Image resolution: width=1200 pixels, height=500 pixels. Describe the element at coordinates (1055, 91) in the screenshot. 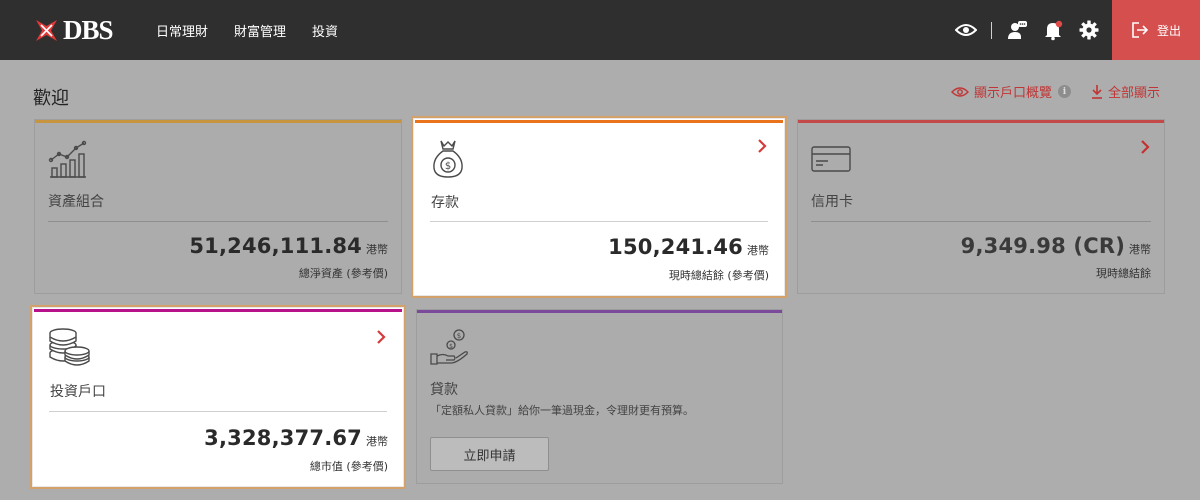

I see `header-actions: 顯示戶口概覽 i 全部顯示` at that location.